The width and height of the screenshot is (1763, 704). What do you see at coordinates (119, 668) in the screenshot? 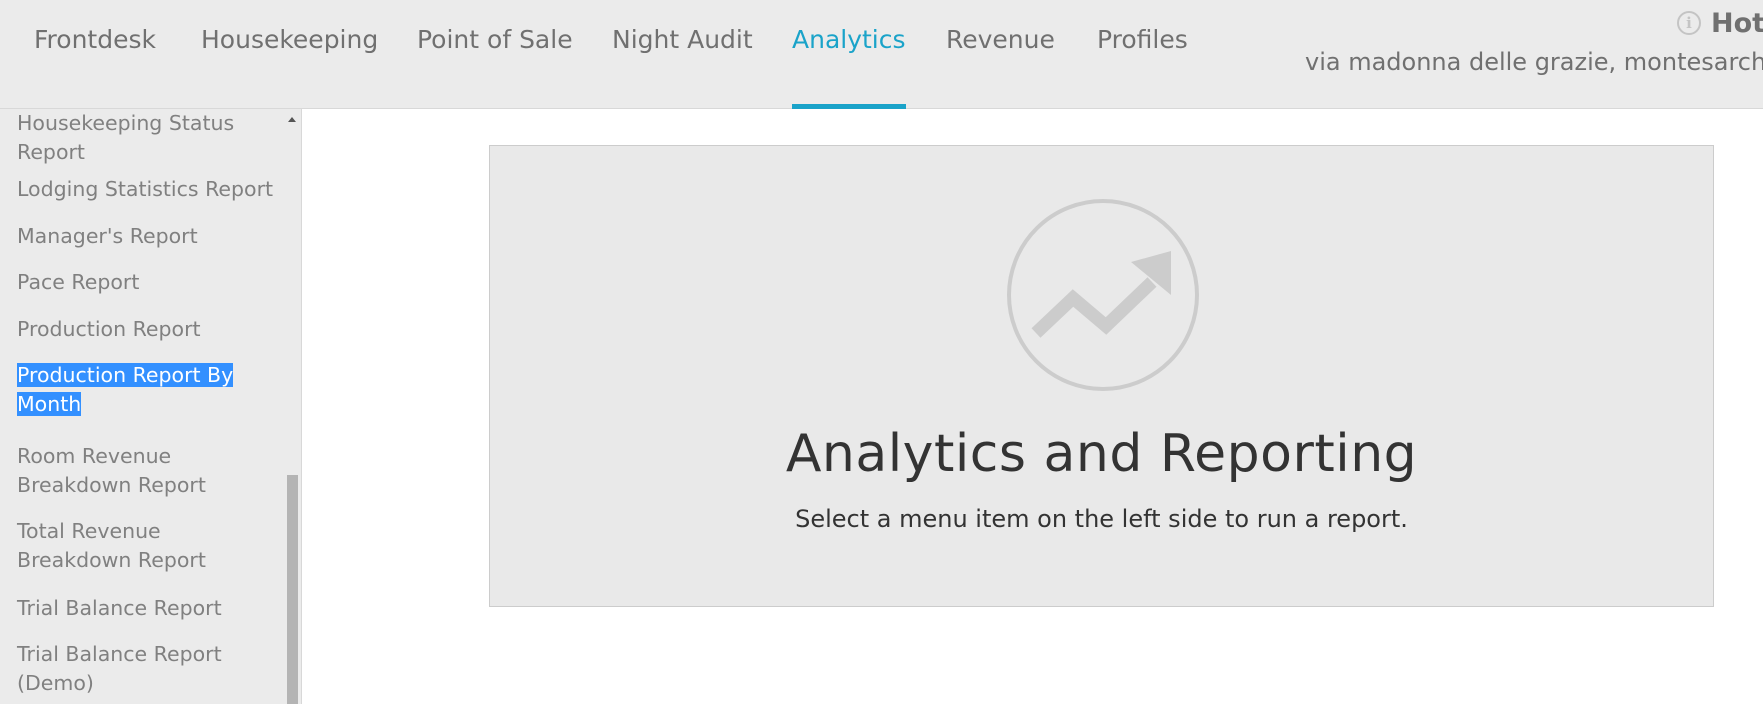
I see `sidebar-item-label: Trial Balance Report (Demo)` at bounding box center [119, 668].